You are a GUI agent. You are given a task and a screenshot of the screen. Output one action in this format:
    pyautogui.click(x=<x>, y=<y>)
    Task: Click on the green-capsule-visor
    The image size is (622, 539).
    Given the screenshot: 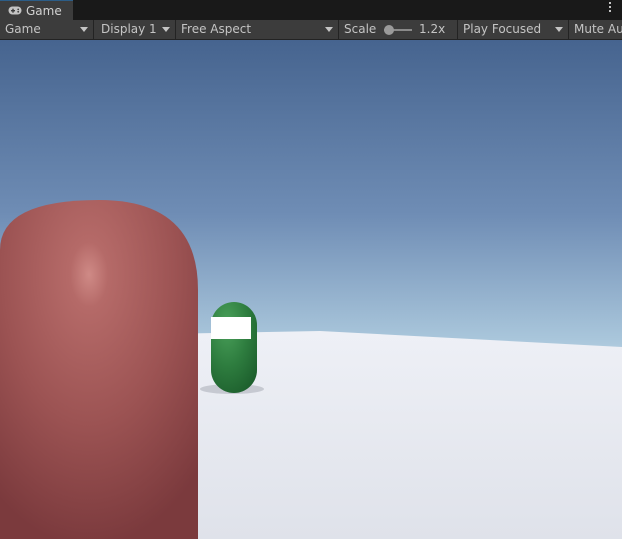 What is the action you would take?
    pyautogui.click(x=231, y=328)
    